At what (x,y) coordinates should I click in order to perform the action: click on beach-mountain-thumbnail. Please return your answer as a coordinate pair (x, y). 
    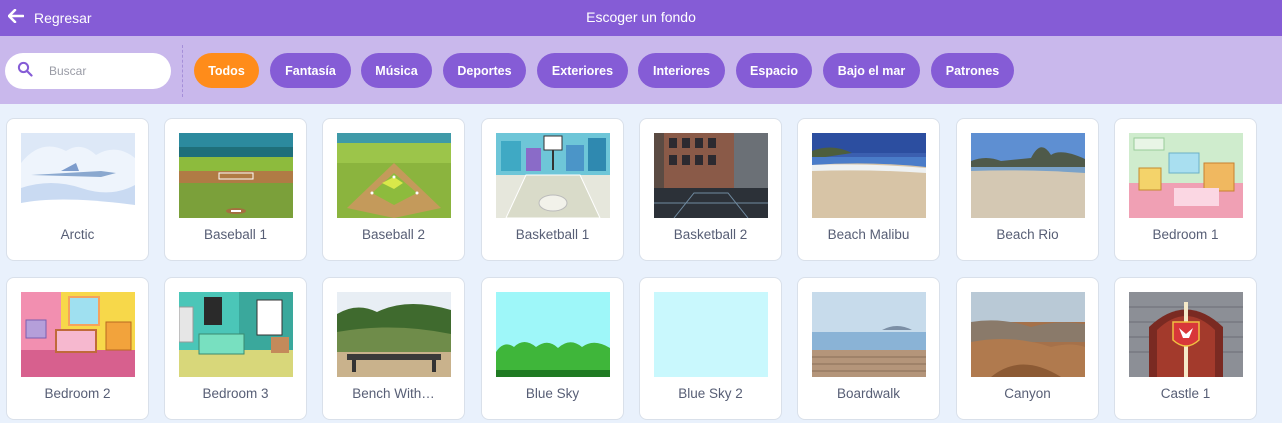
    Looking at the image, I should click on (1028, 175).